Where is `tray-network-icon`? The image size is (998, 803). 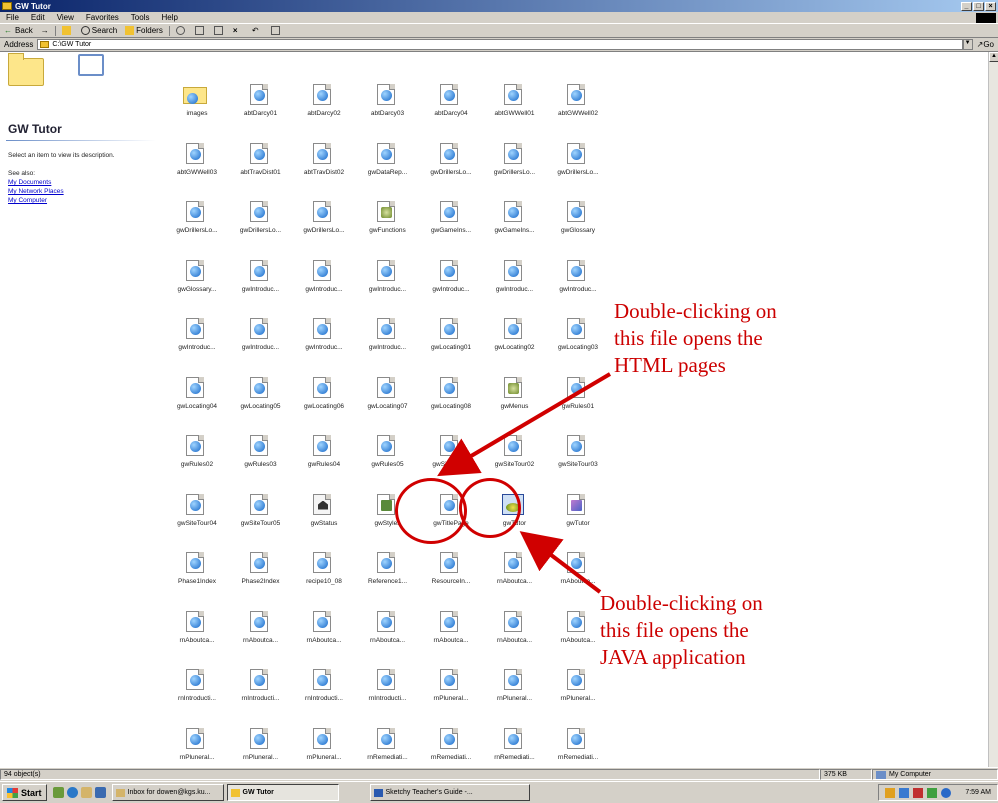
tray-network-icon is located at coordinates (904, 792).